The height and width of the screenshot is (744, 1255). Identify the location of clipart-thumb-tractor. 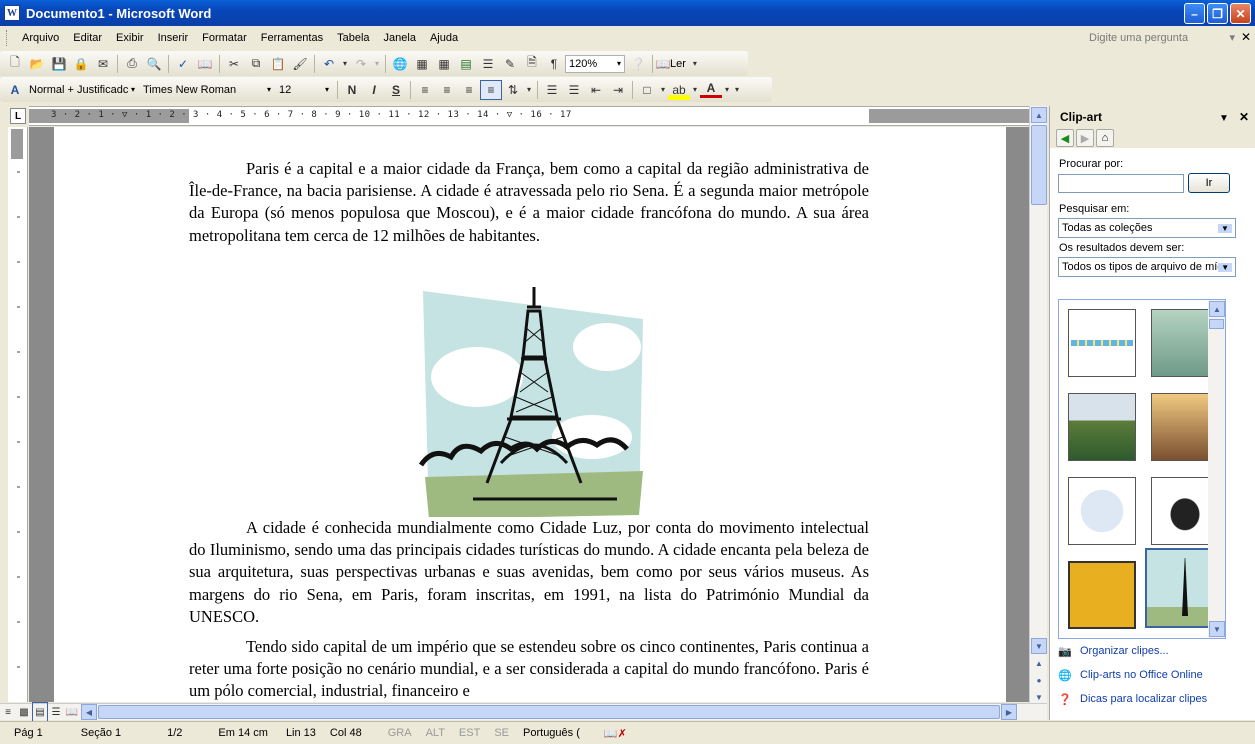
(1102, 595).